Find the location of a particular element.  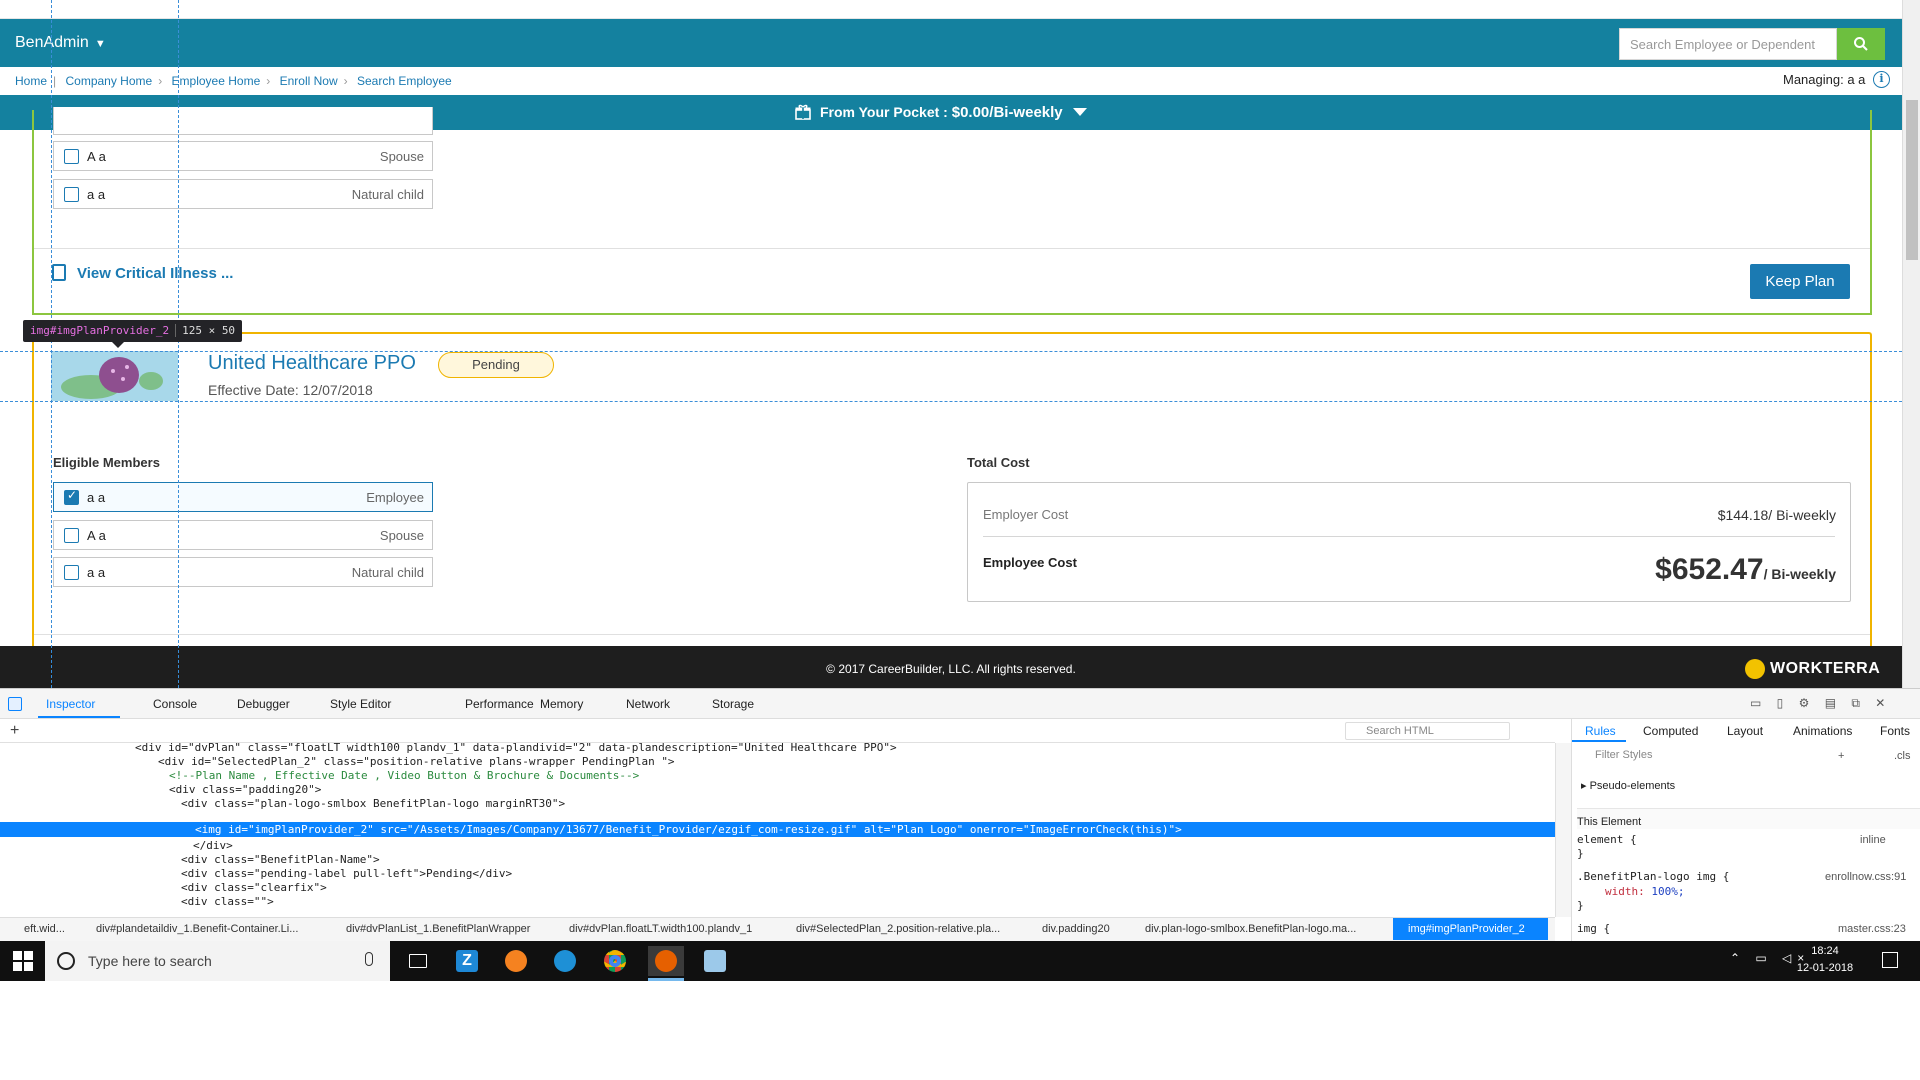

clock-time: 18:24 is located at coordinates (1825, 951).